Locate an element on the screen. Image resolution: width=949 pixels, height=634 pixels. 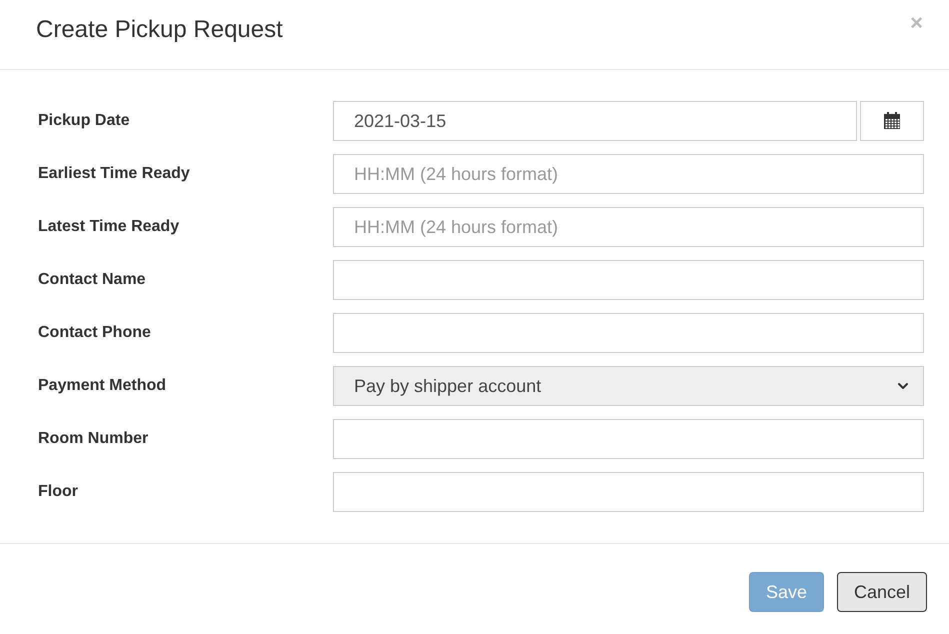
cancel-button: Cancel is located at coordinates (881, 592).